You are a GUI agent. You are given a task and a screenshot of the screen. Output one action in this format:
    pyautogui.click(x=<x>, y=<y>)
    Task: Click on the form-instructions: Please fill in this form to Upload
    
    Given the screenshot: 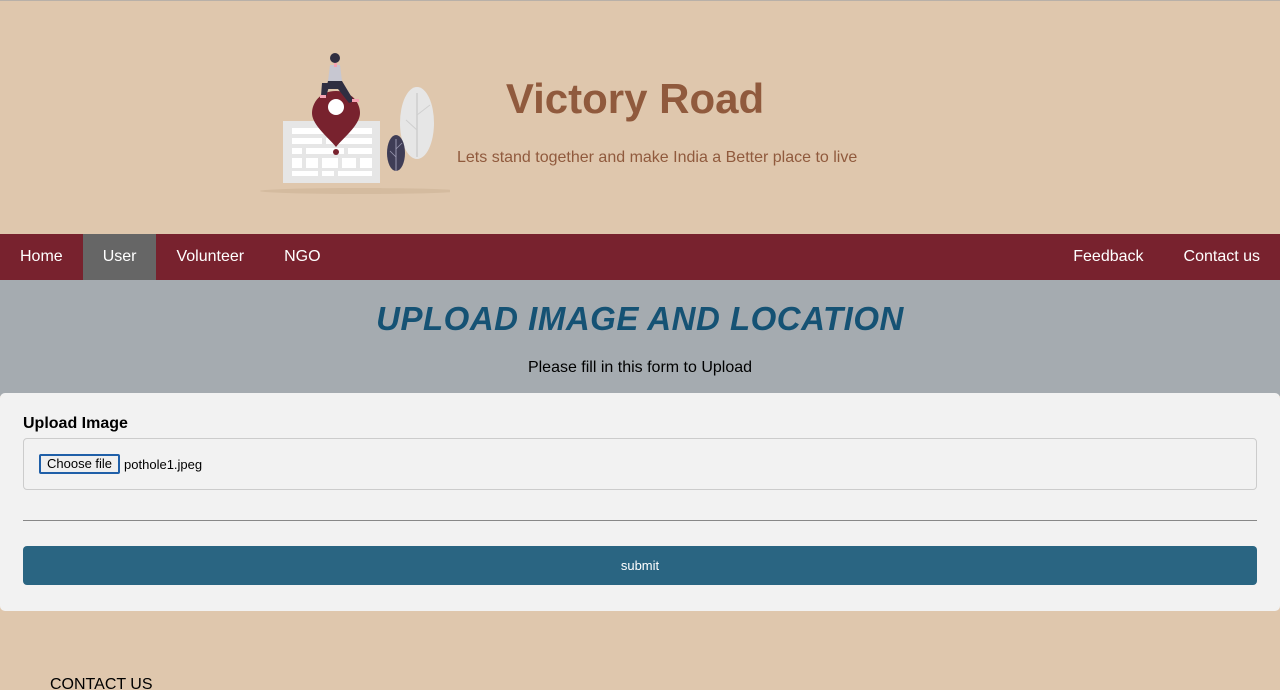 What is the action you would take?
    pyautogui.click(x=640, y=367)
    